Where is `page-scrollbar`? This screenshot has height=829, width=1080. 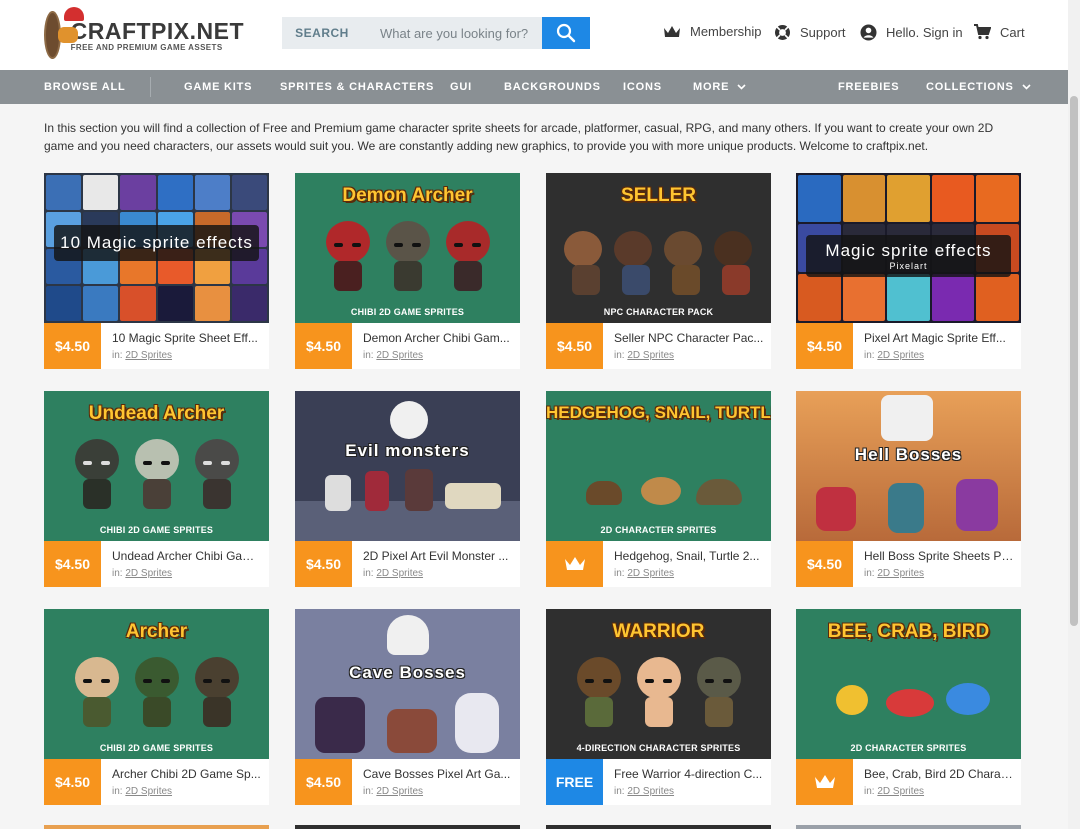
page-scrollbar is located at coordinates (1074, 414).